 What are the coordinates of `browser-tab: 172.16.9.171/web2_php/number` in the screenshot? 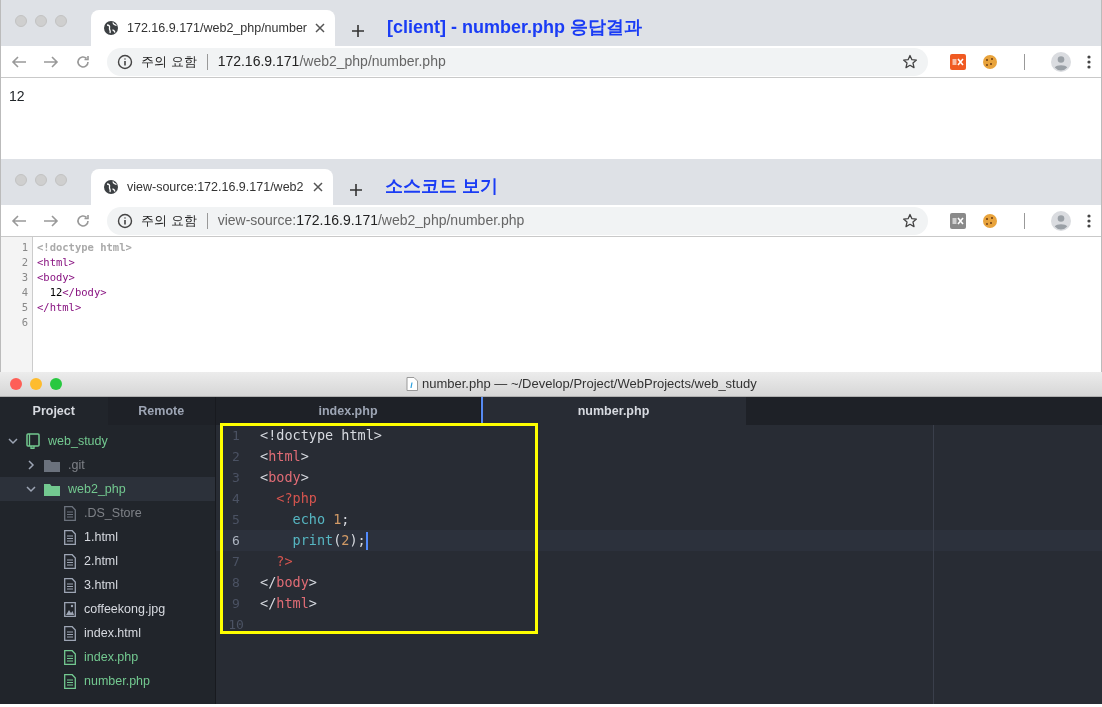 It's located at (213, 28).